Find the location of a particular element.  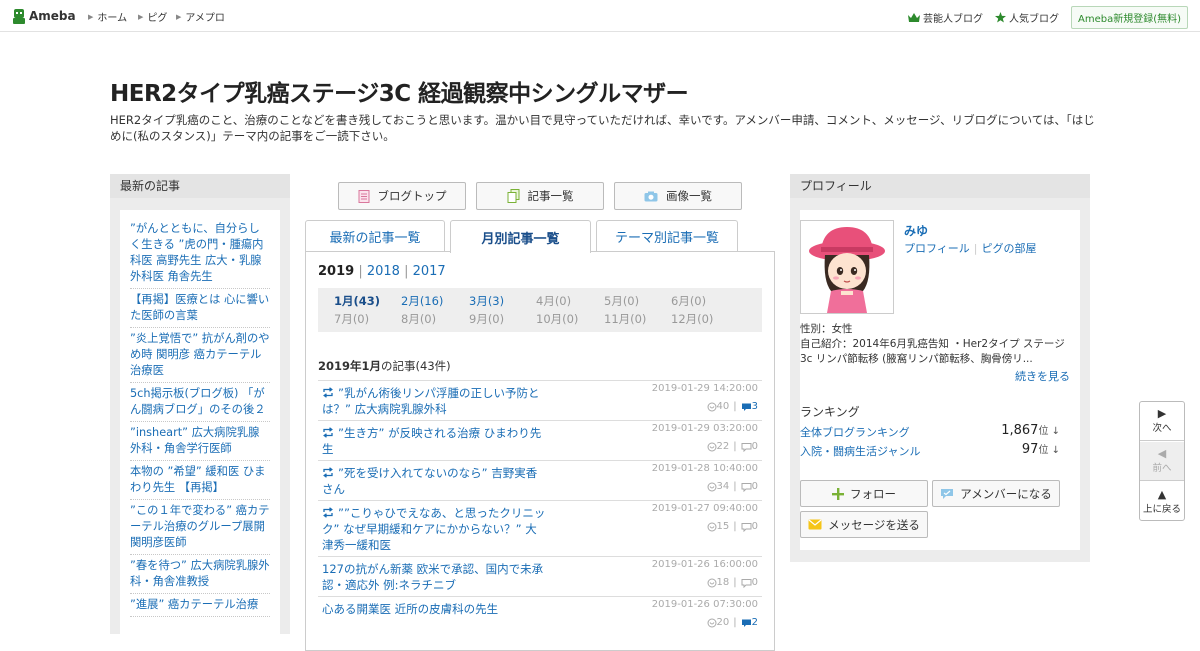

year-2017: 2017 is located at coordinates (429, 271).